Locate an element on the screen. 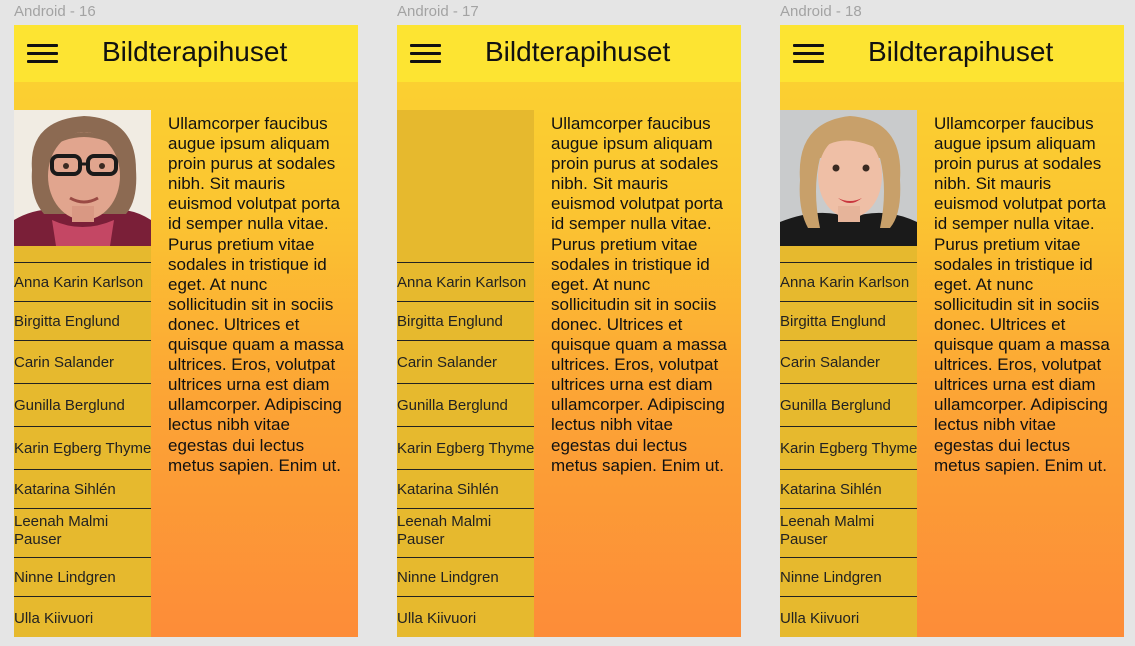  blonde-woman-photo is located at coordinates (848, 178).